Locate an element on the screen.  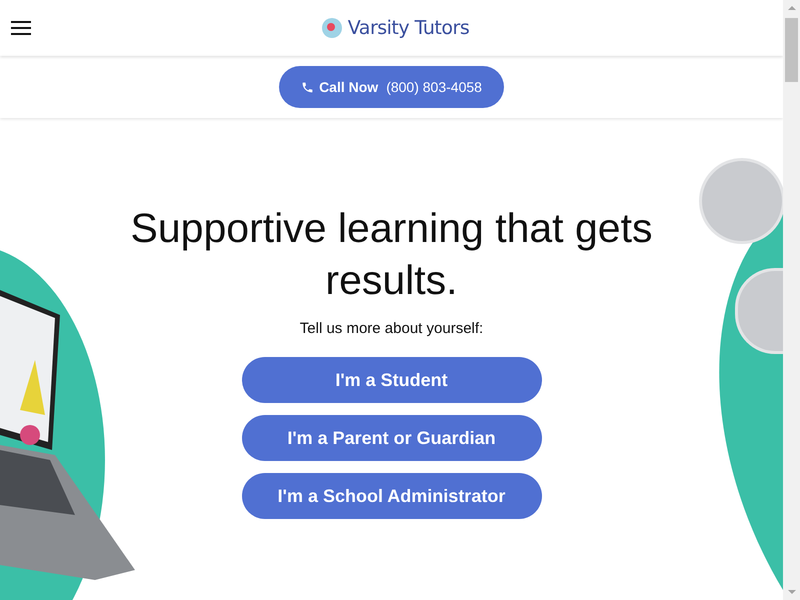
brand-name: Varsity Tutors is located at coordinates (409, 28).